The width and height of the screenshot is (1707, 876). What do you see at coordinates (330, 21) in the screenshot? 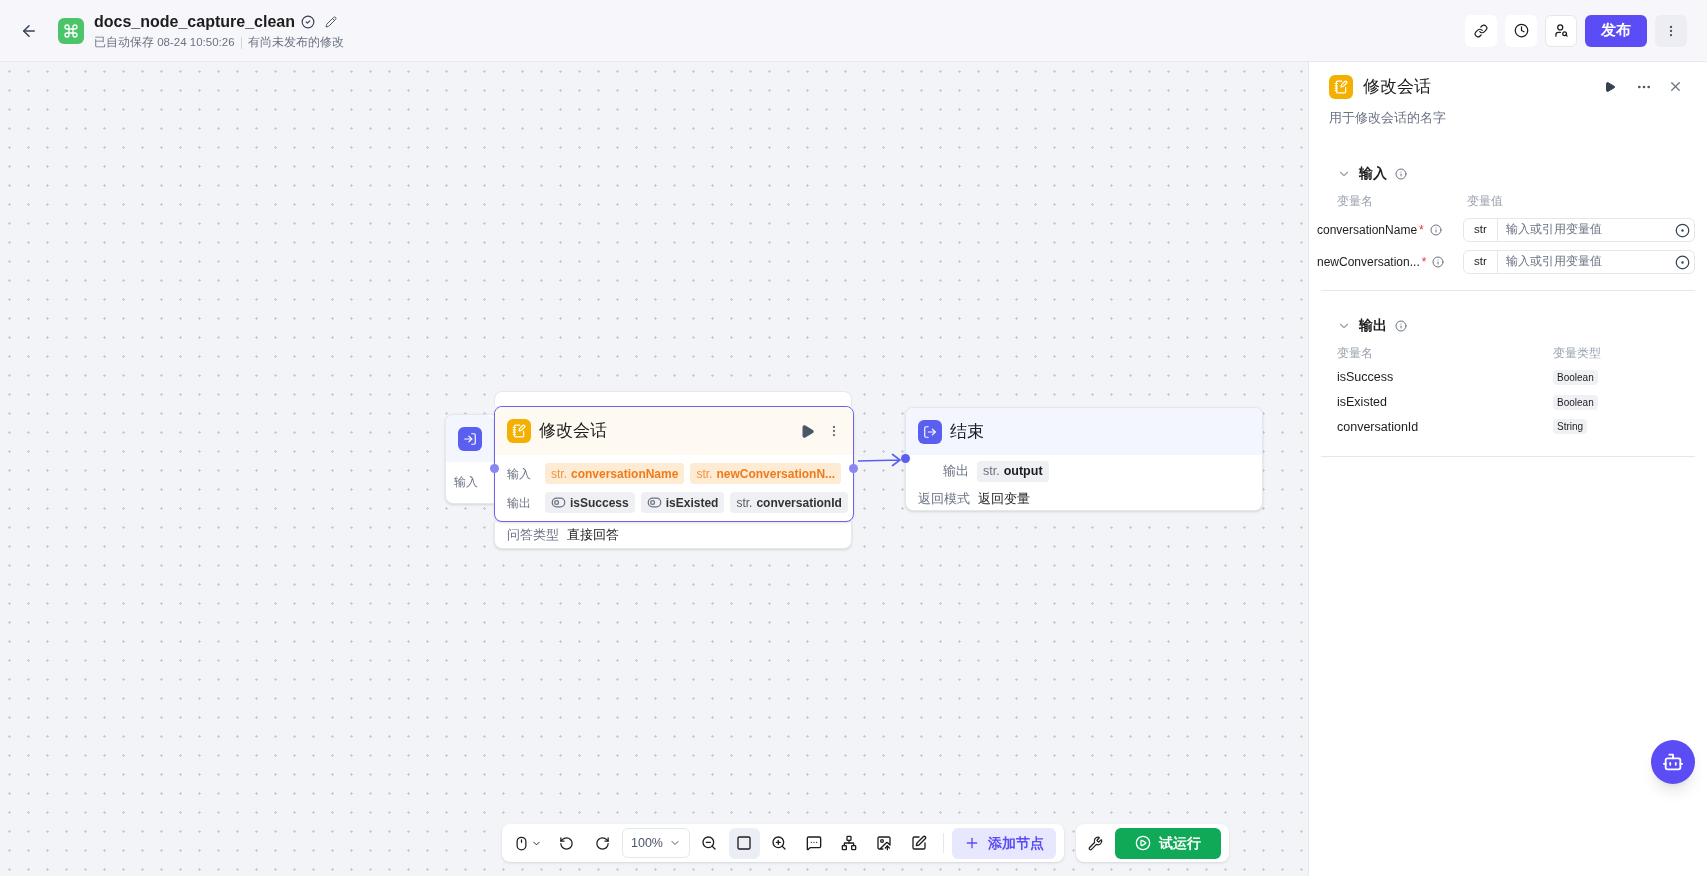
I see `edit-icon` at bounding box center [330, 21].